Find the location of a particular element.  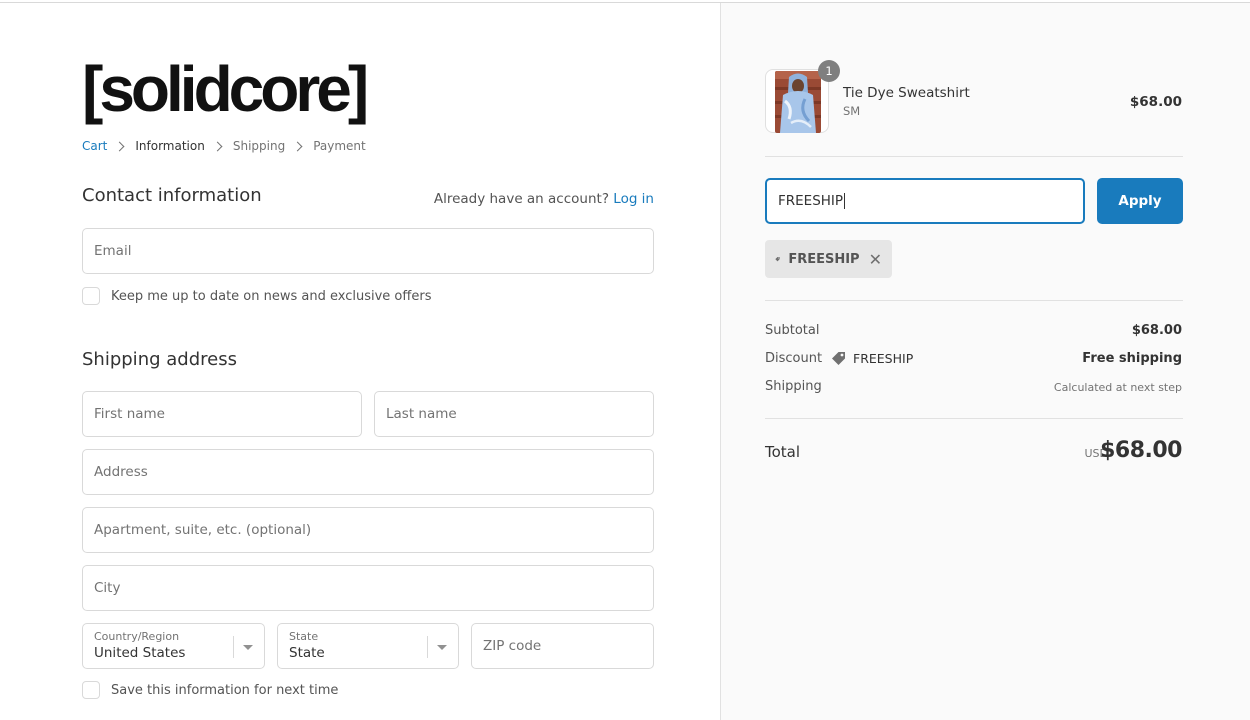

address-field: Address is located at coordinates (368, 472).